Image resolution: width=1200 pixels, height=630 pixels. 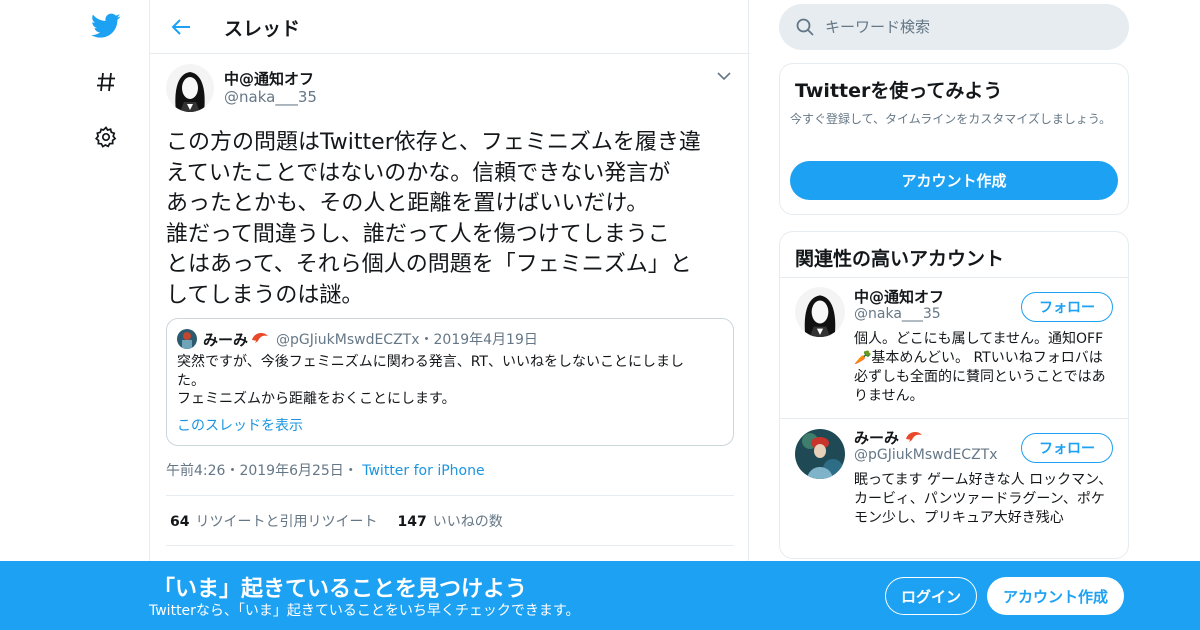 I want to click on author-handle: @naka___35, so click(x=270, y=97).